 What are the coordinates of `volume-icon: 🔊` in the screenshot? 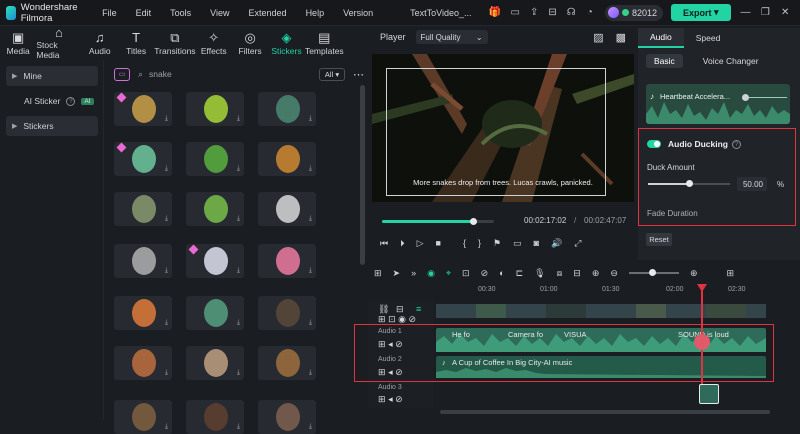 It's located at (556, 243).